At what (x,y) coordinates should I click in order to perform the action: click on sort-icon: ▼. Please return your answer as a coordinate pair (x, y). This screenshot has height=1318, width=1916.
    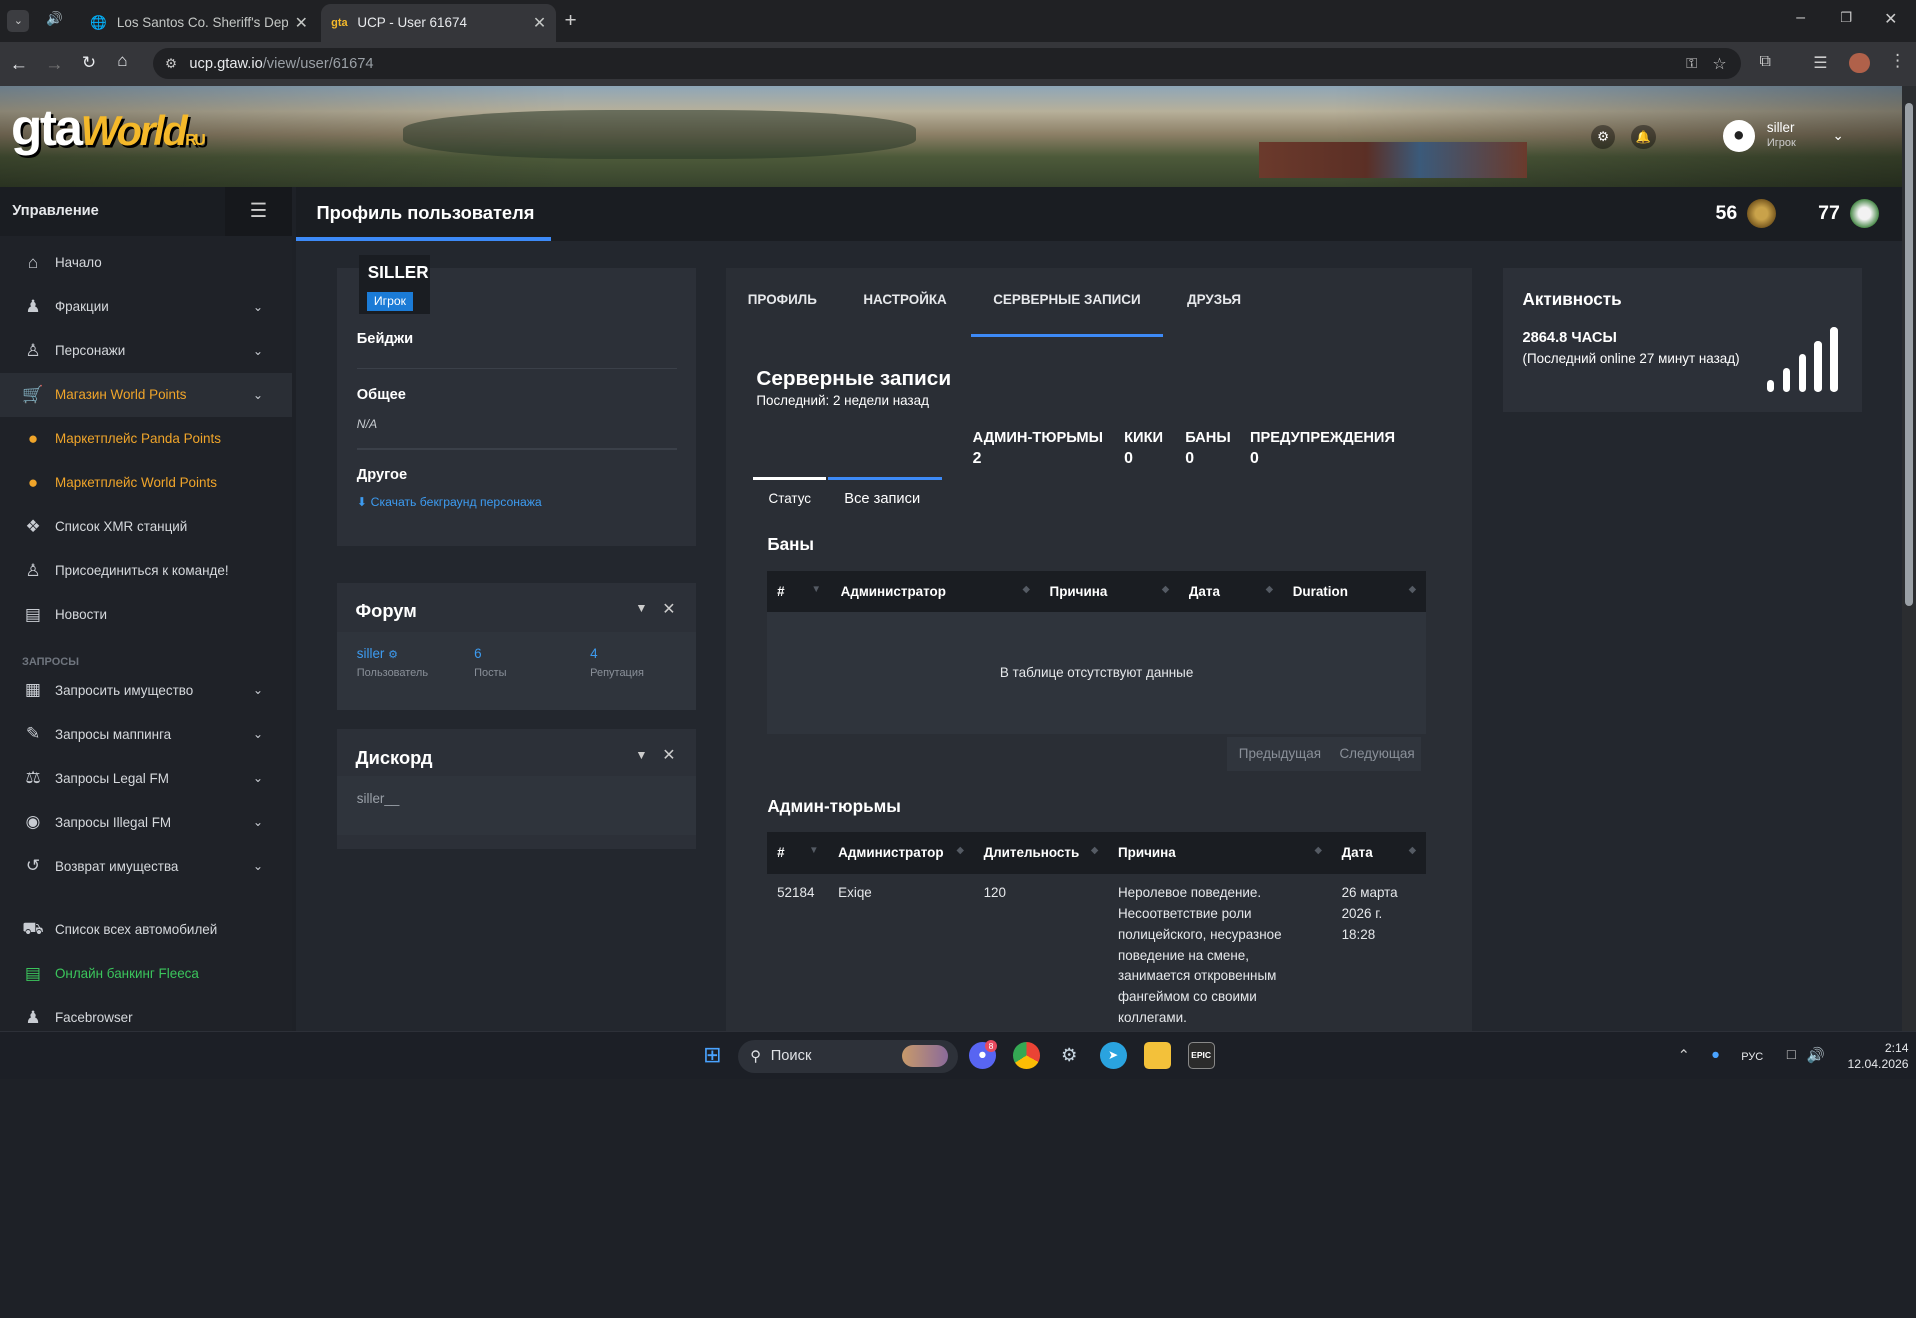
    Looking at the image, I should click on (816, 589).